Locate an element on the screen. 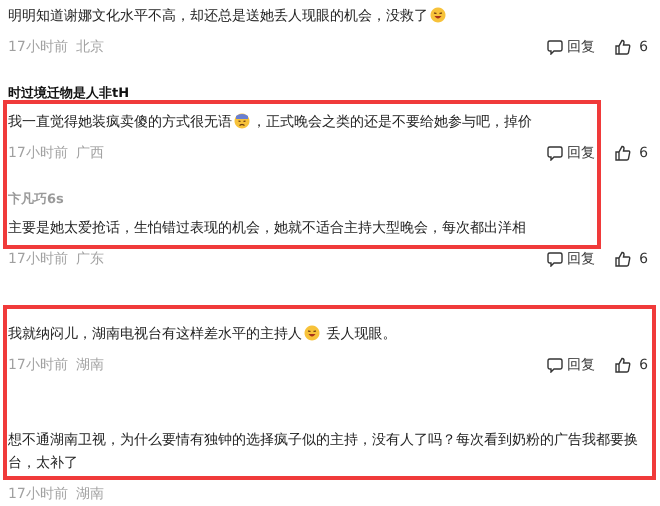 This screenshot has height=506, width=660. comment-text: 我一直觉得她装疯卖傻的方式很无语 ，正式晚会之类的还是不要给她参与吧，掉价 is located at coordinates (270, 122).